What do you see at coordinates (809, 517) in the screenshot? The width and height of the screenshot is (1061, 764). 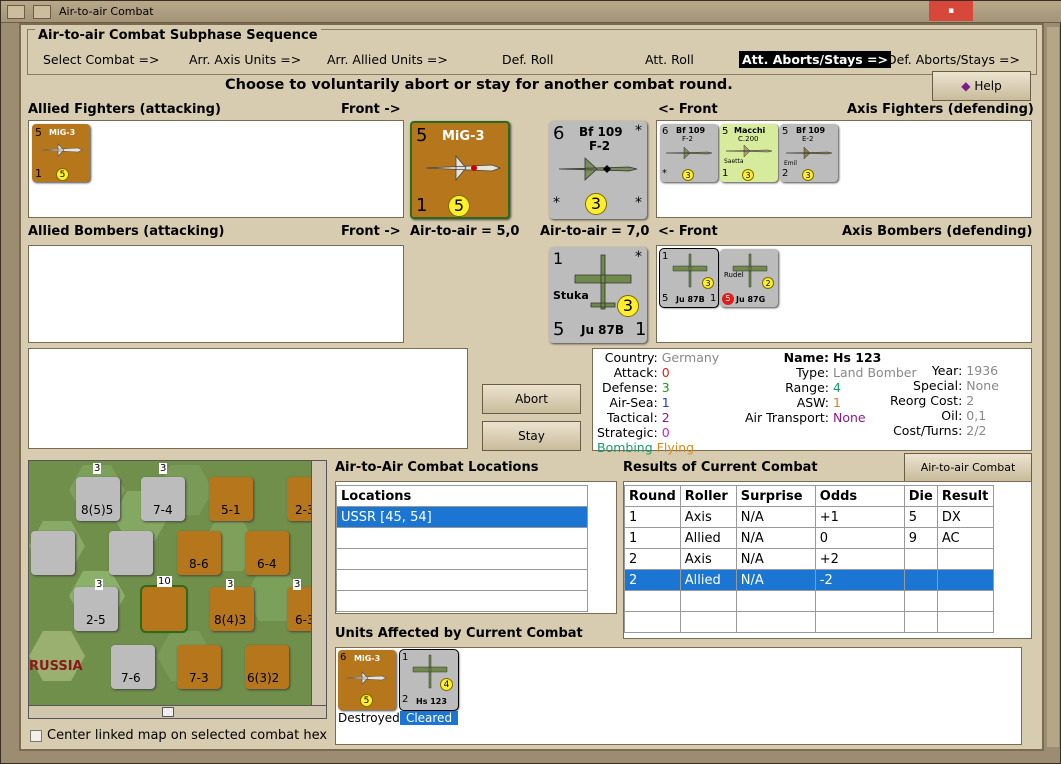 I see `table-row: 1 Axis N/A +1 5 DX` at bounding box center [809, 517].